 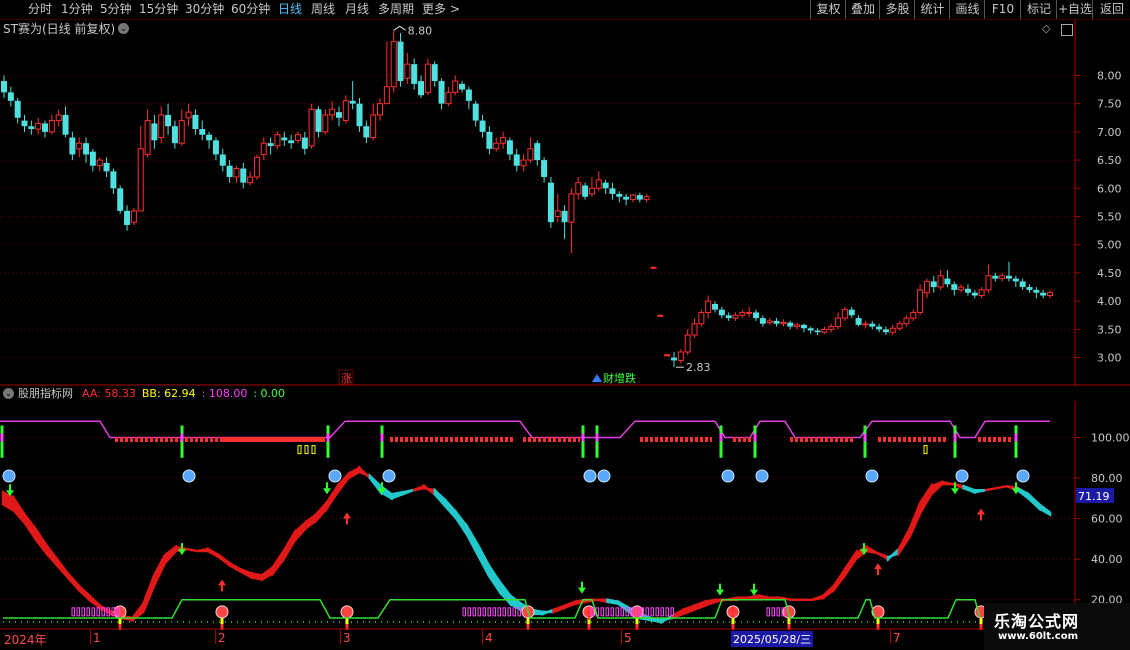 What do you see at coordinates (40, 9) in the screenshot?
I see `period-tab-0: 分时` at bounding box center [40, 9].